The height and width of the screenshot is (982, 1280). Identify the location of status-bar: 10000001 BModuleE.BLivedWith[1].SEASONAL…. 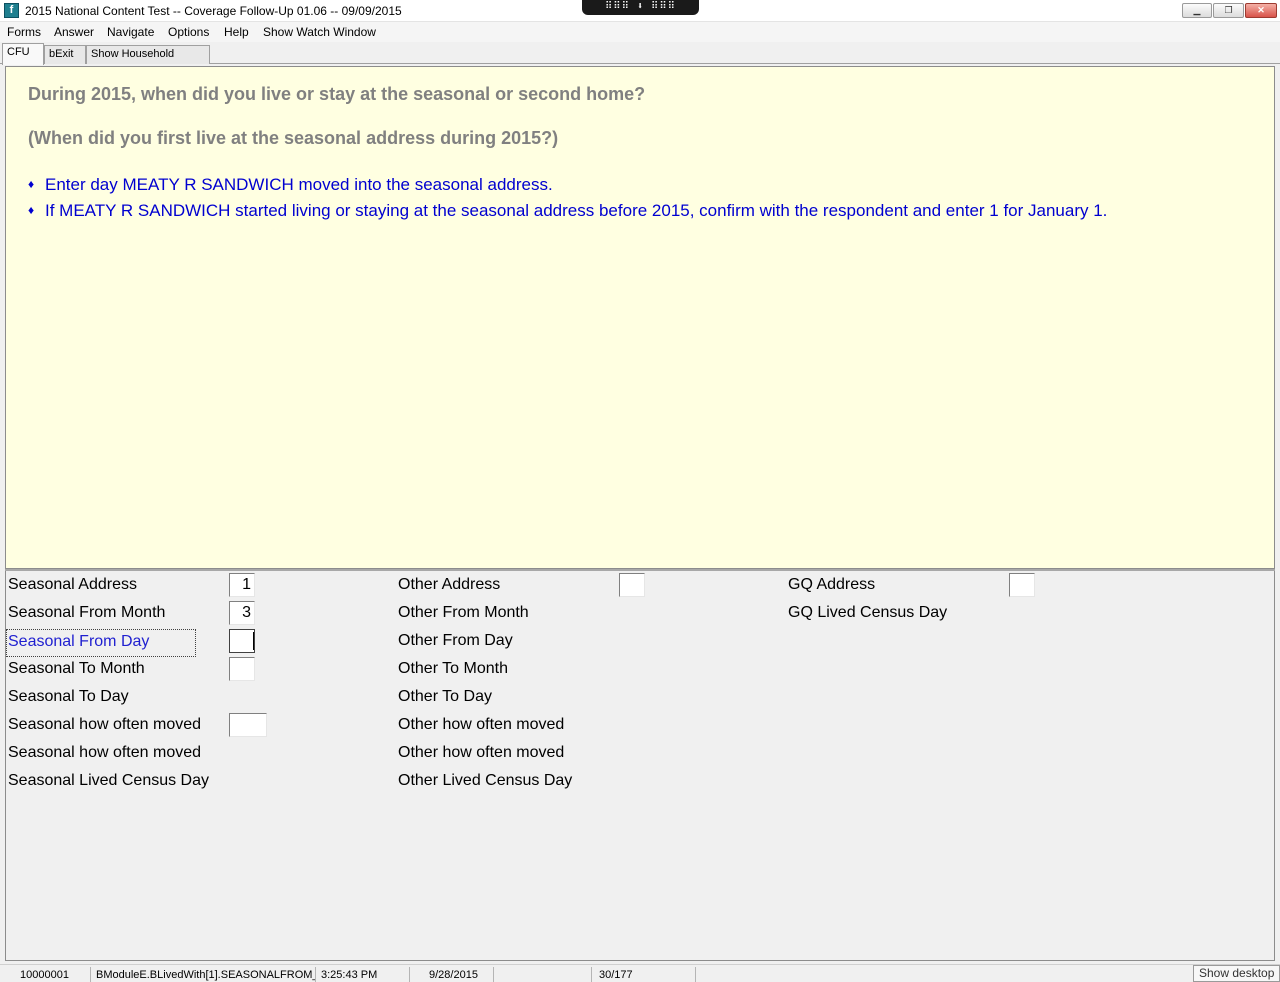
(640, 973).